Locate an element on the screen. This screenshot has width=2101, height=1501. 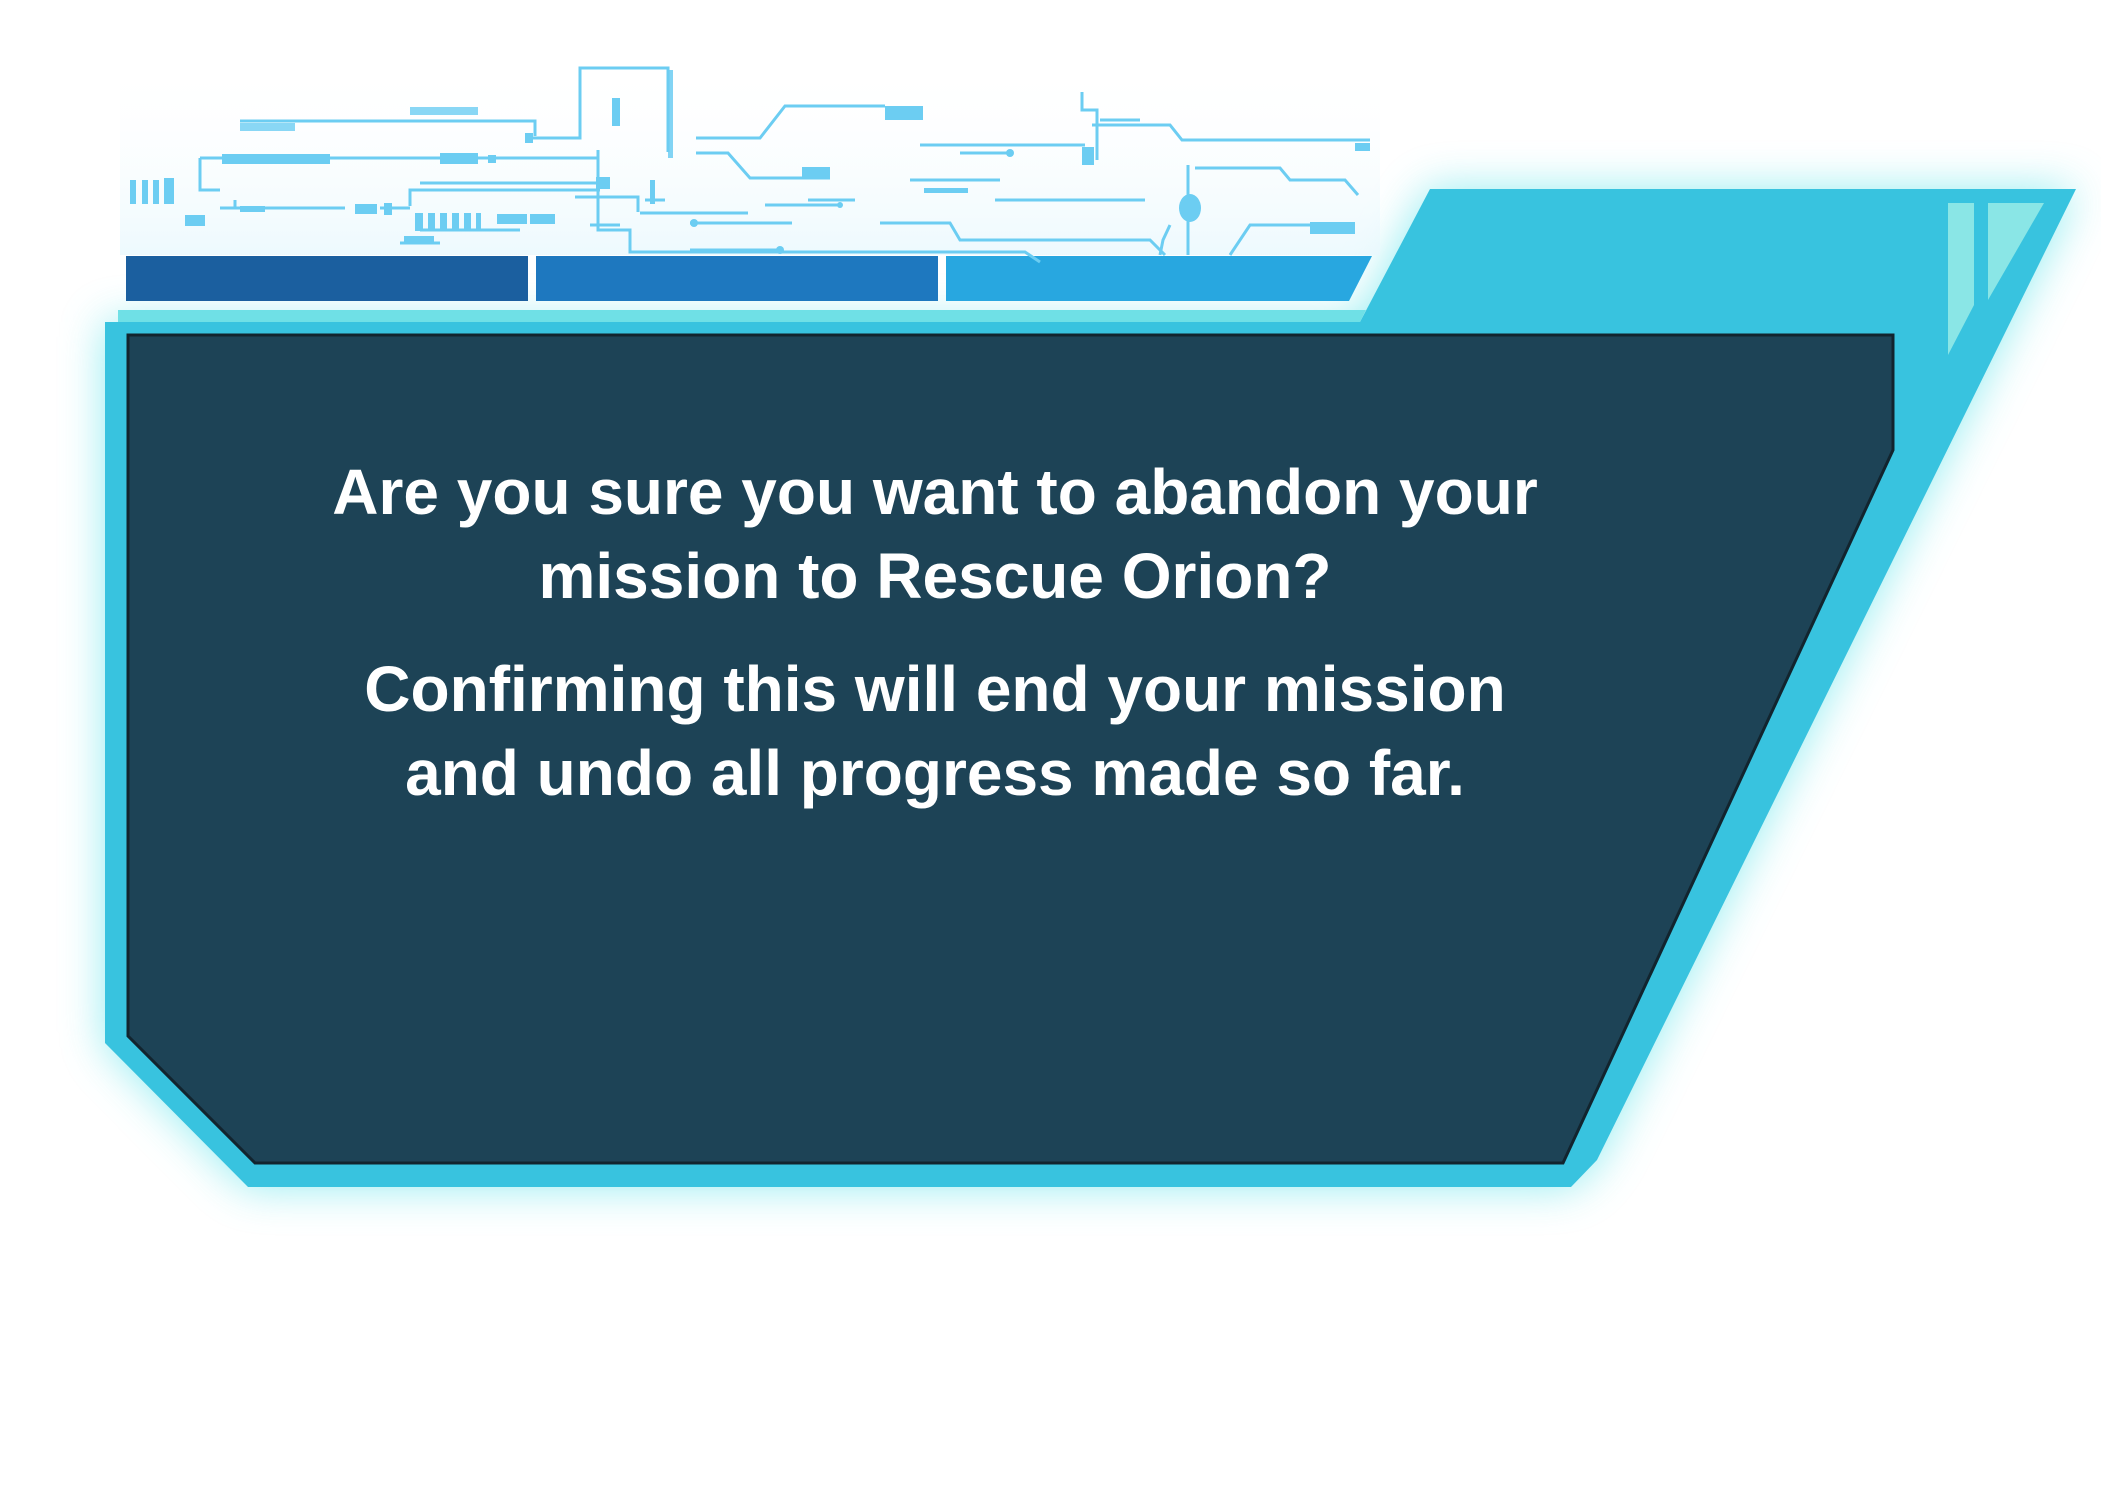
confirm-warning-line-1: Confirming this will end your mission is located at coordinates (935, 689).